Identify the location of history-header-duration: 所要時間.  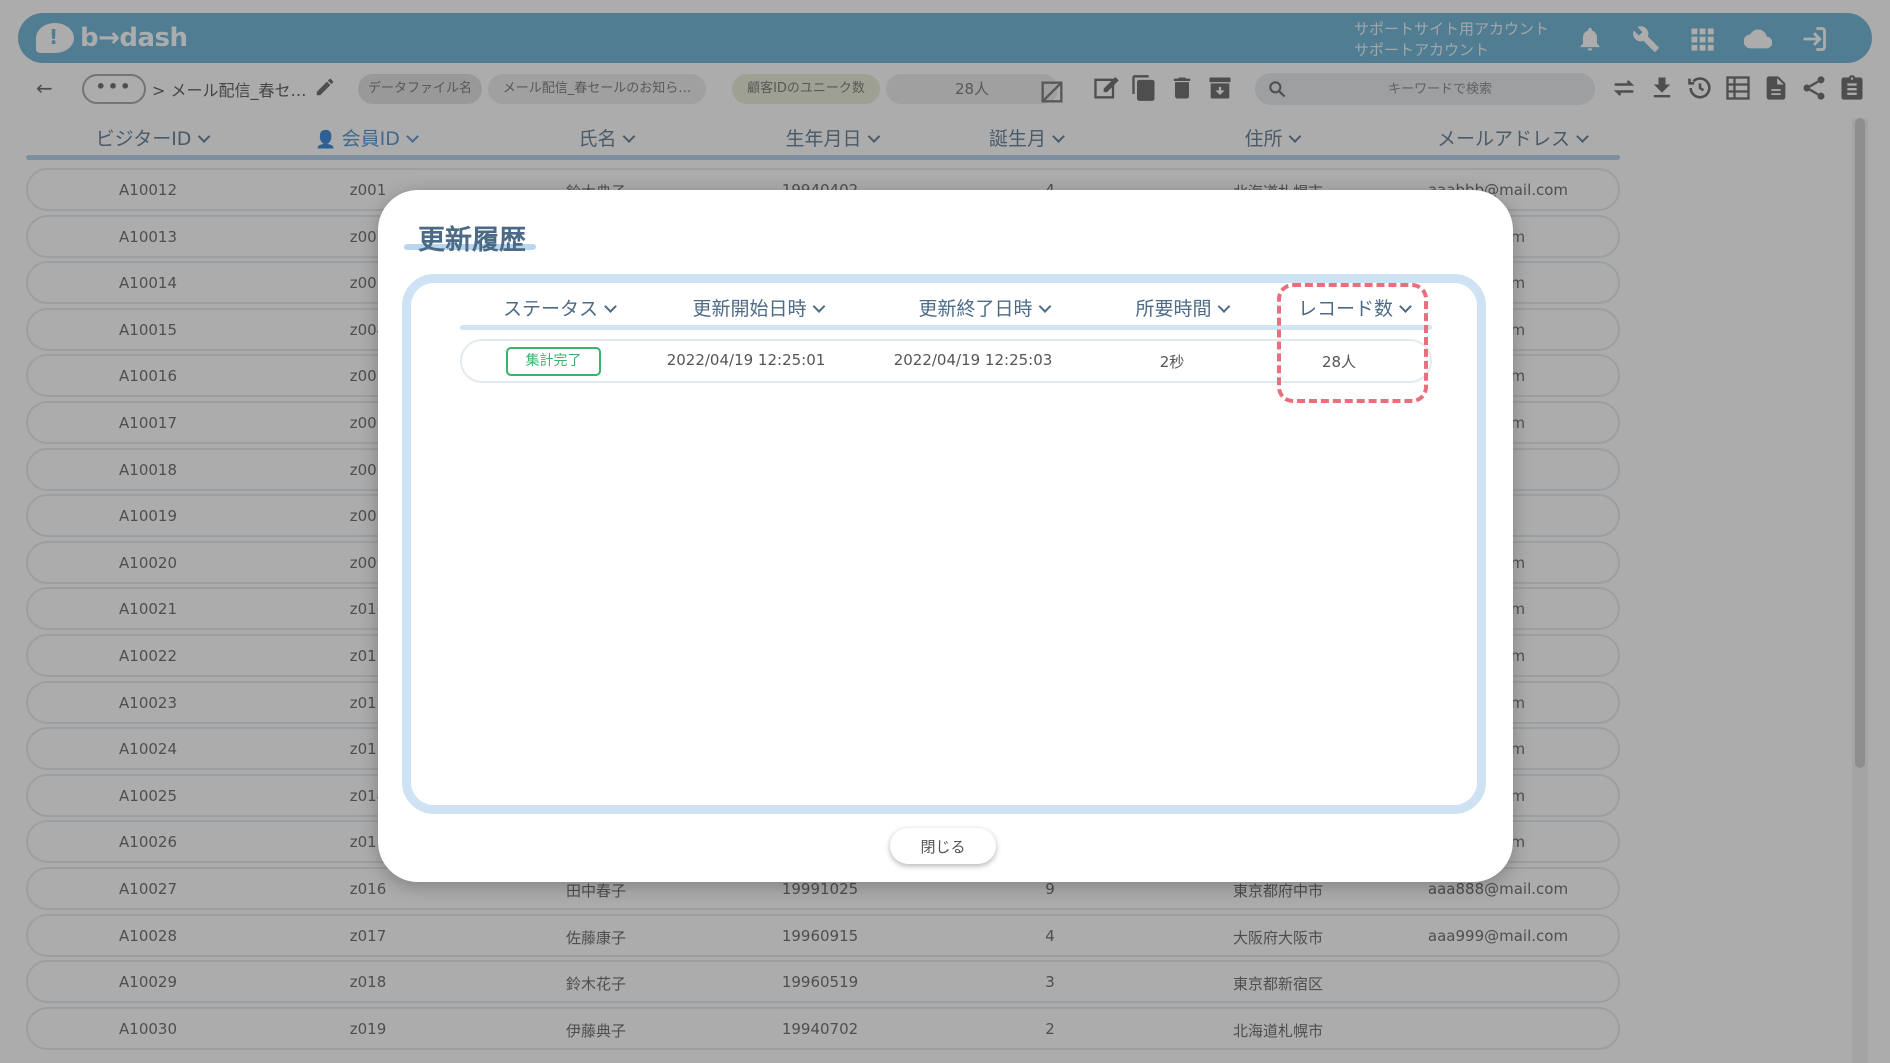
(1183, 307).